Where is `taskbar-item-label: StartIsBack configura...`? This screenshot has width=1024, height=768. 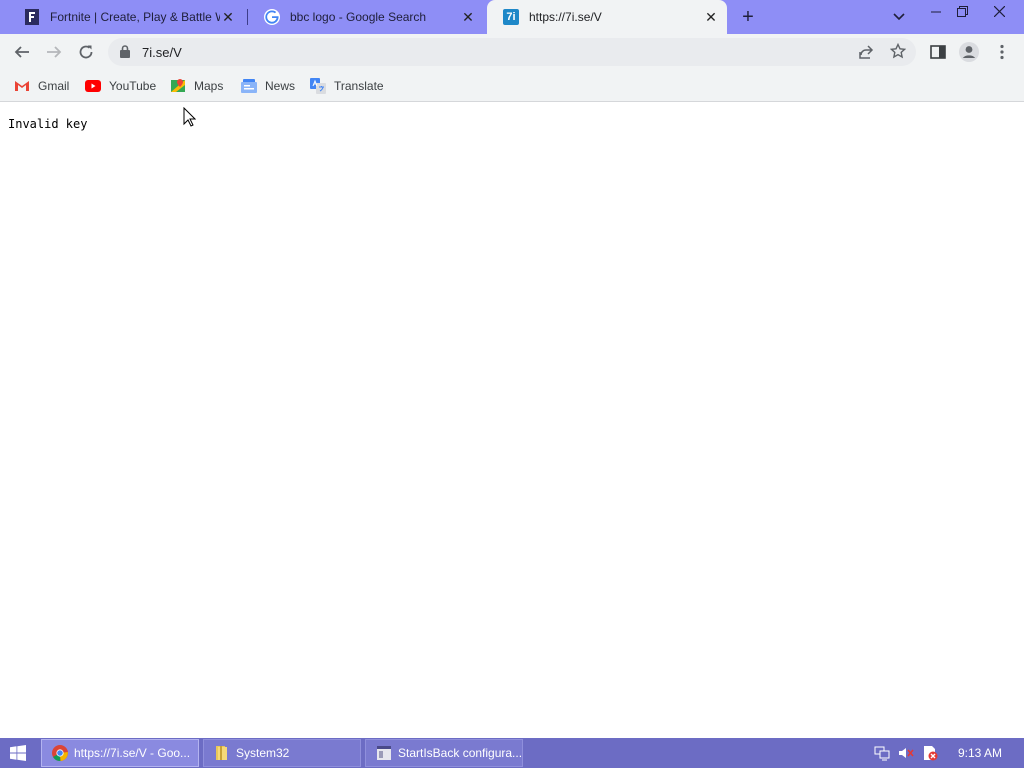
taskbar-item-label: StartIsBack configura... is located at coordinates (460, 753).